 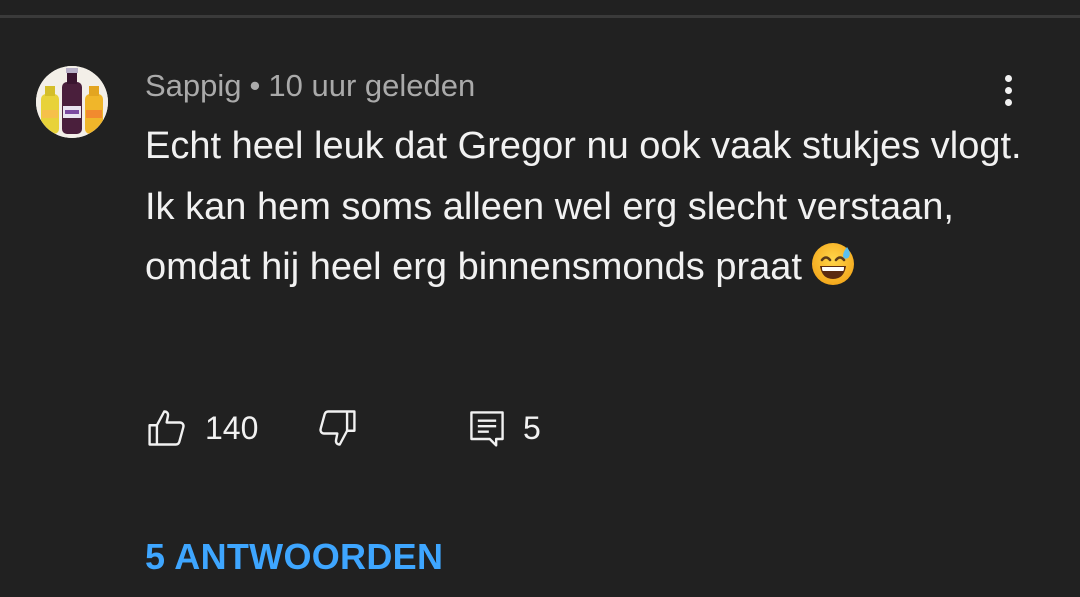 What do you see at coordinates (201, 428) in the screenshot?
I see `like-button: 140` at bounding box center [201, 428].